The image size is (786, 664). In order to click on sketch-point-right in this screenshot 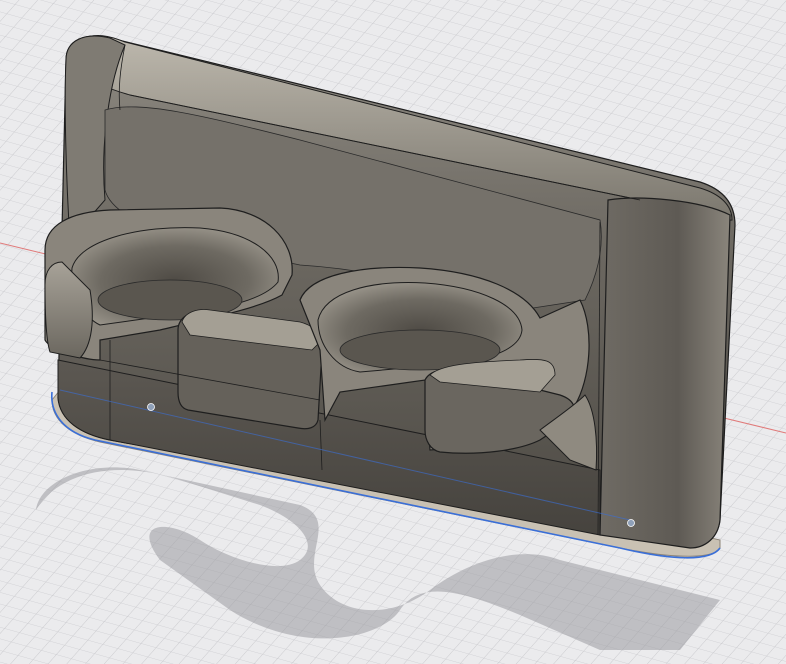, I will do `click(631, 523)`.